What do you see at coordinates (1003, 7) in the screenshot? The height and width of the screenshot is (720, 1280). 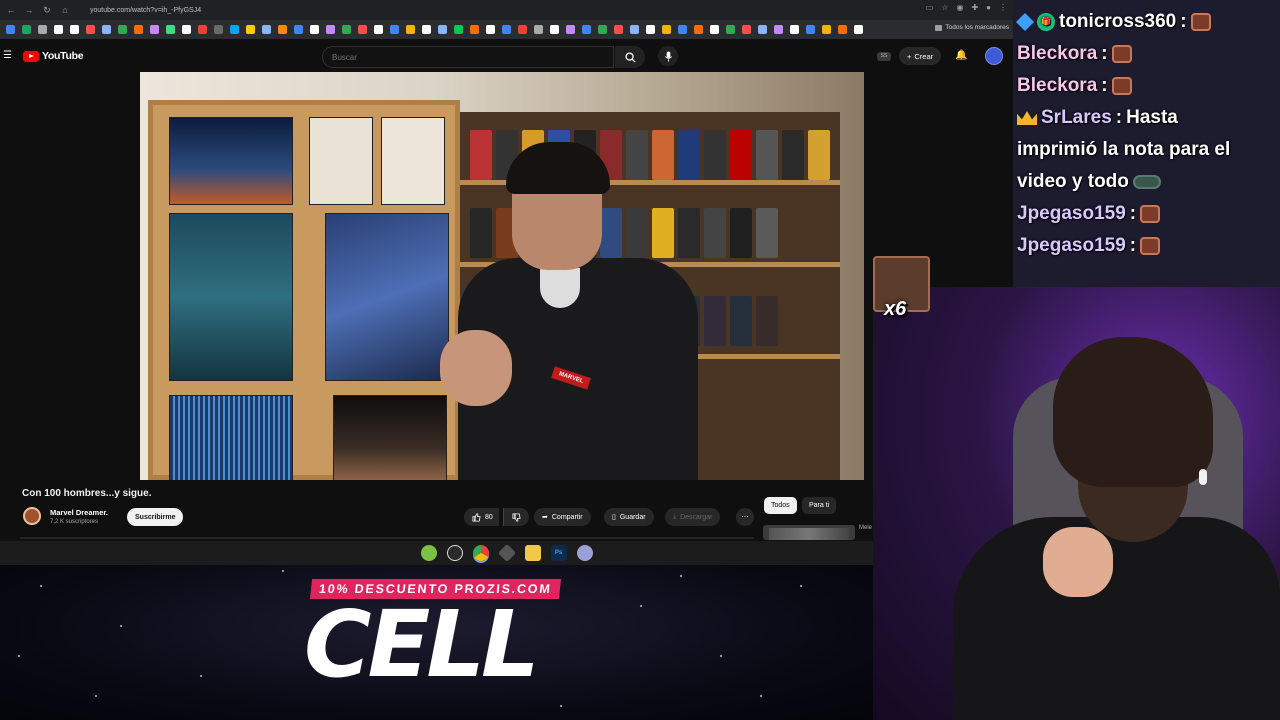 I see `menu-icon: ⋮` at bounding box center [1003, 7].